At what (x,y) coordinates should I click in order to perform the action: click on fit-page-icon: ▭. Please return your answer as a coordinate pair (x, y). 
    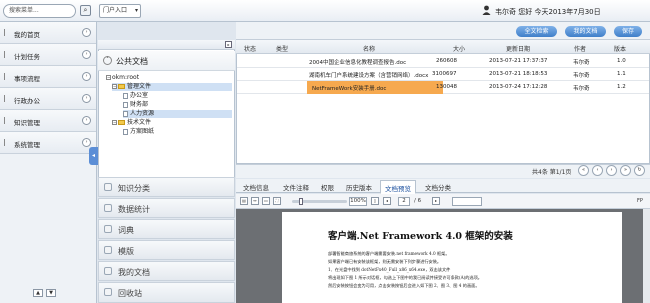
    Looking at the image, I should click on (266, 201).